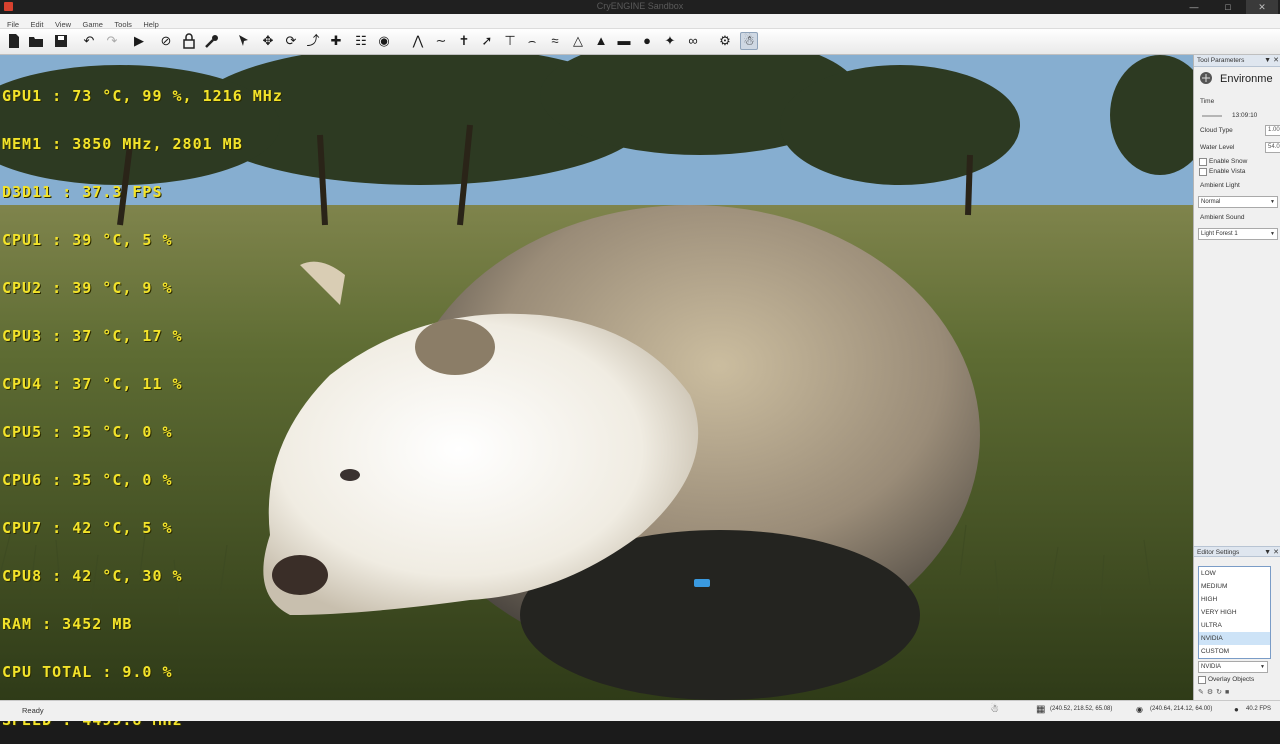  I want to click on water-icon: △, so click(578, 41).